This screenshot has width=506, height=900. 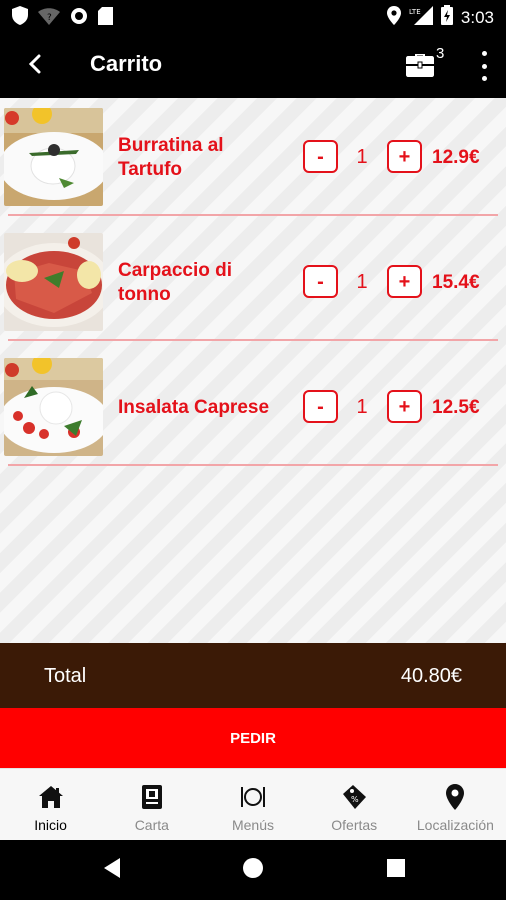 What do you see at coordinates (53, 407) in the screenshot?
I see `caprese-image` at bounding box center [53, 407].